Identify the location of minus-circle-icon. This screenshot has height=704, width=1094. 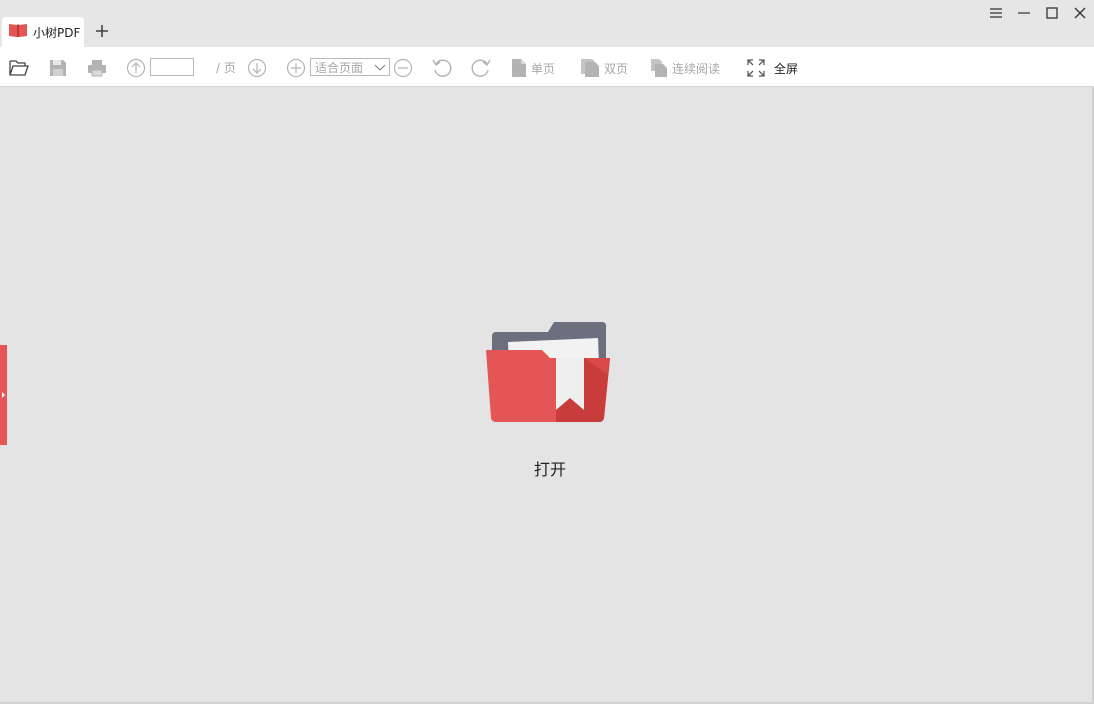
(403, 68).